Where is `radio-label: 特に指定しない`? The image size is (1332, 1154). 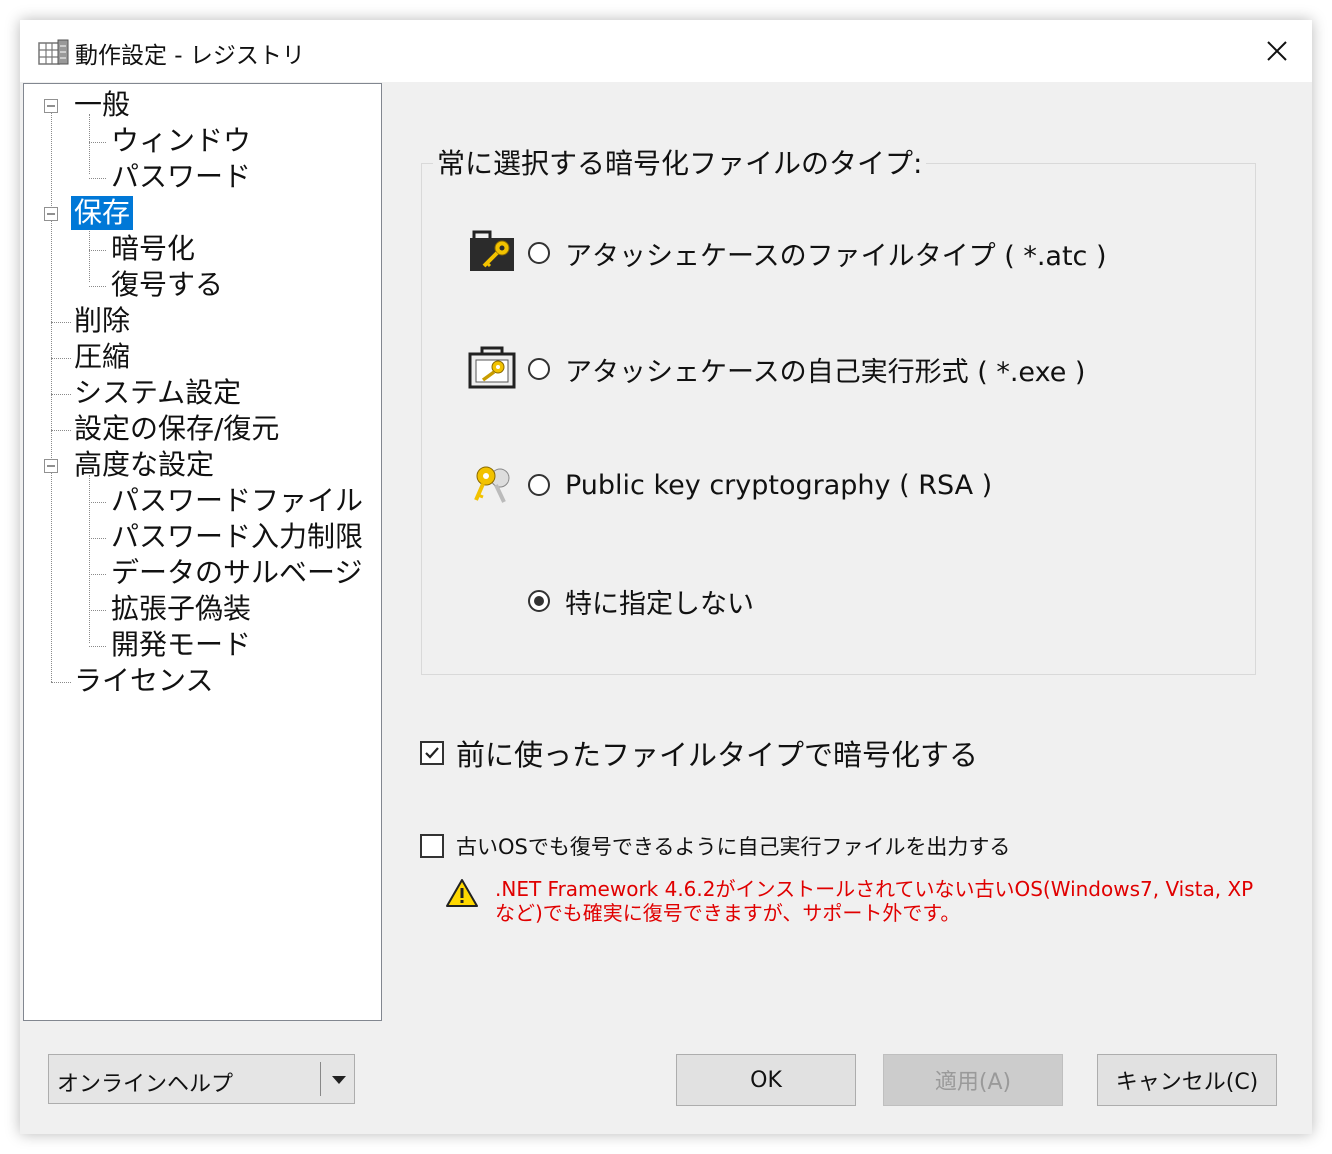 radio-label: 特に指定しない is located at coordinates (659, 604).